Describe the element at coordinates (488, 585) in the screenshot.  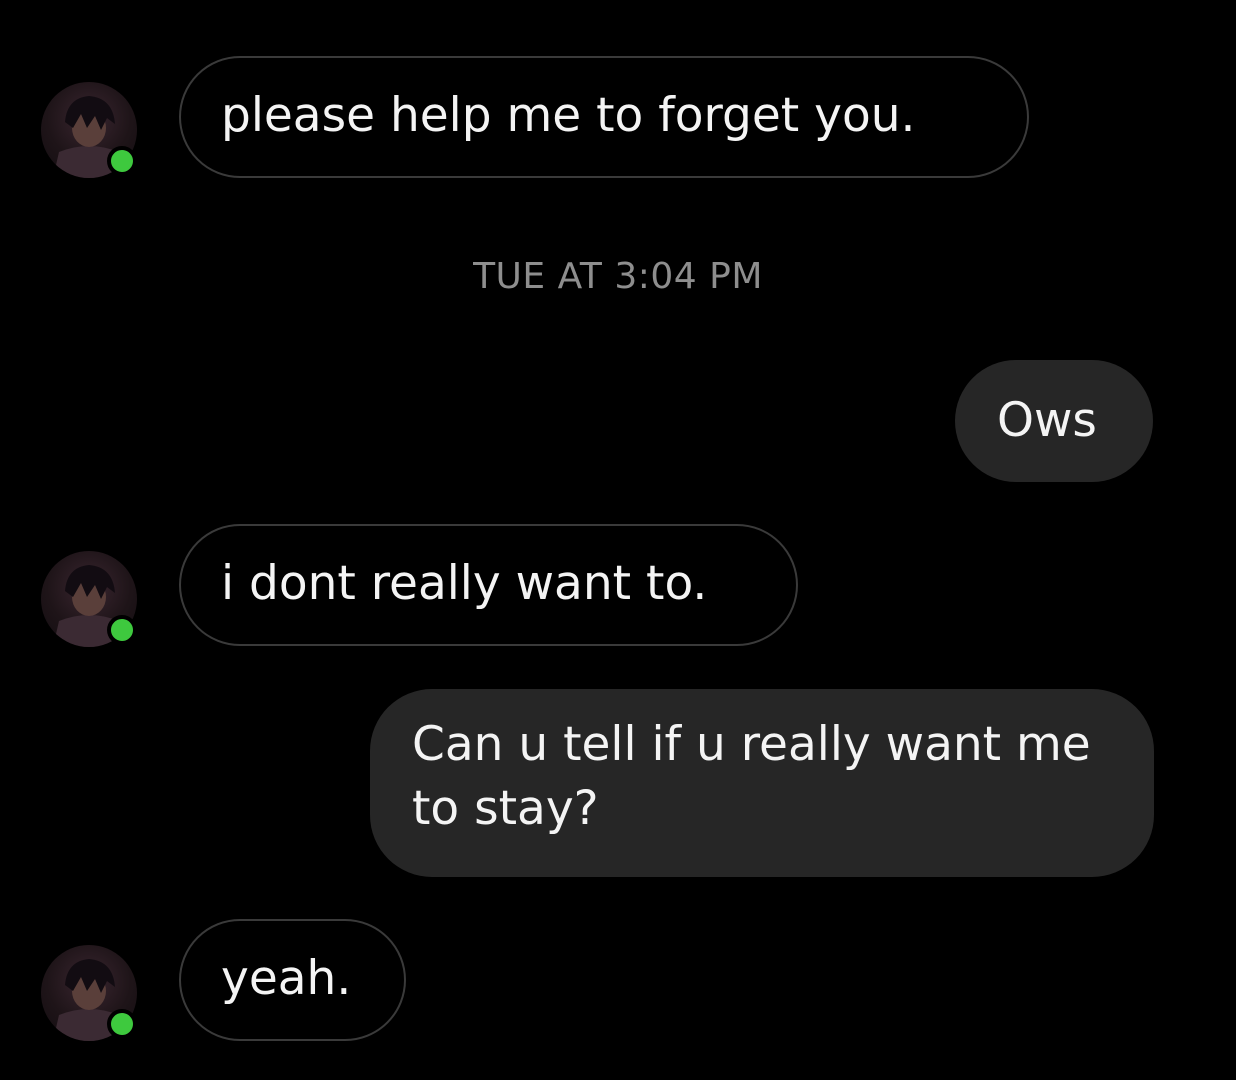
I see `incoming-message-bubble: i dont really want to.` at that location.